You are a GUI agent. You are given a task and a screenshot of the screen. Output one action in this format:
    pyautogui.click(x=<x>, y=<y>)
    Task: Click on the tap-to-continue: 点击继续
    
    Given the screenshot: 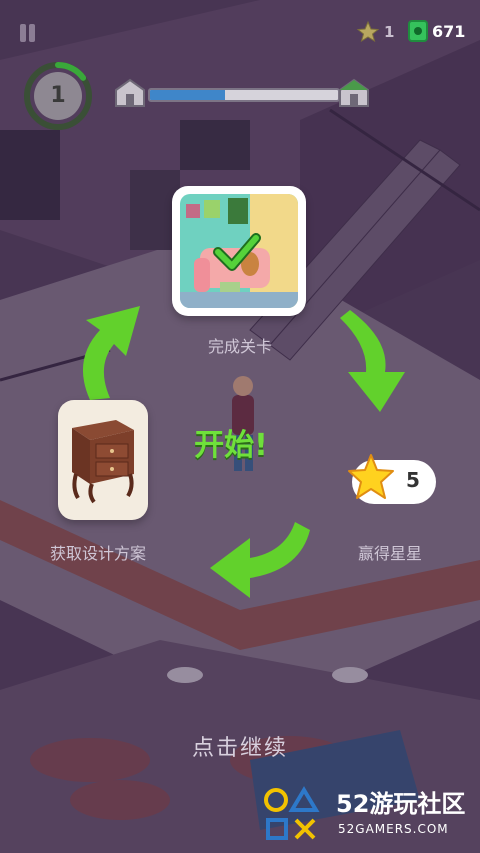 What is the action you would take?
    pyautogui.click(x=240, y=746)
    